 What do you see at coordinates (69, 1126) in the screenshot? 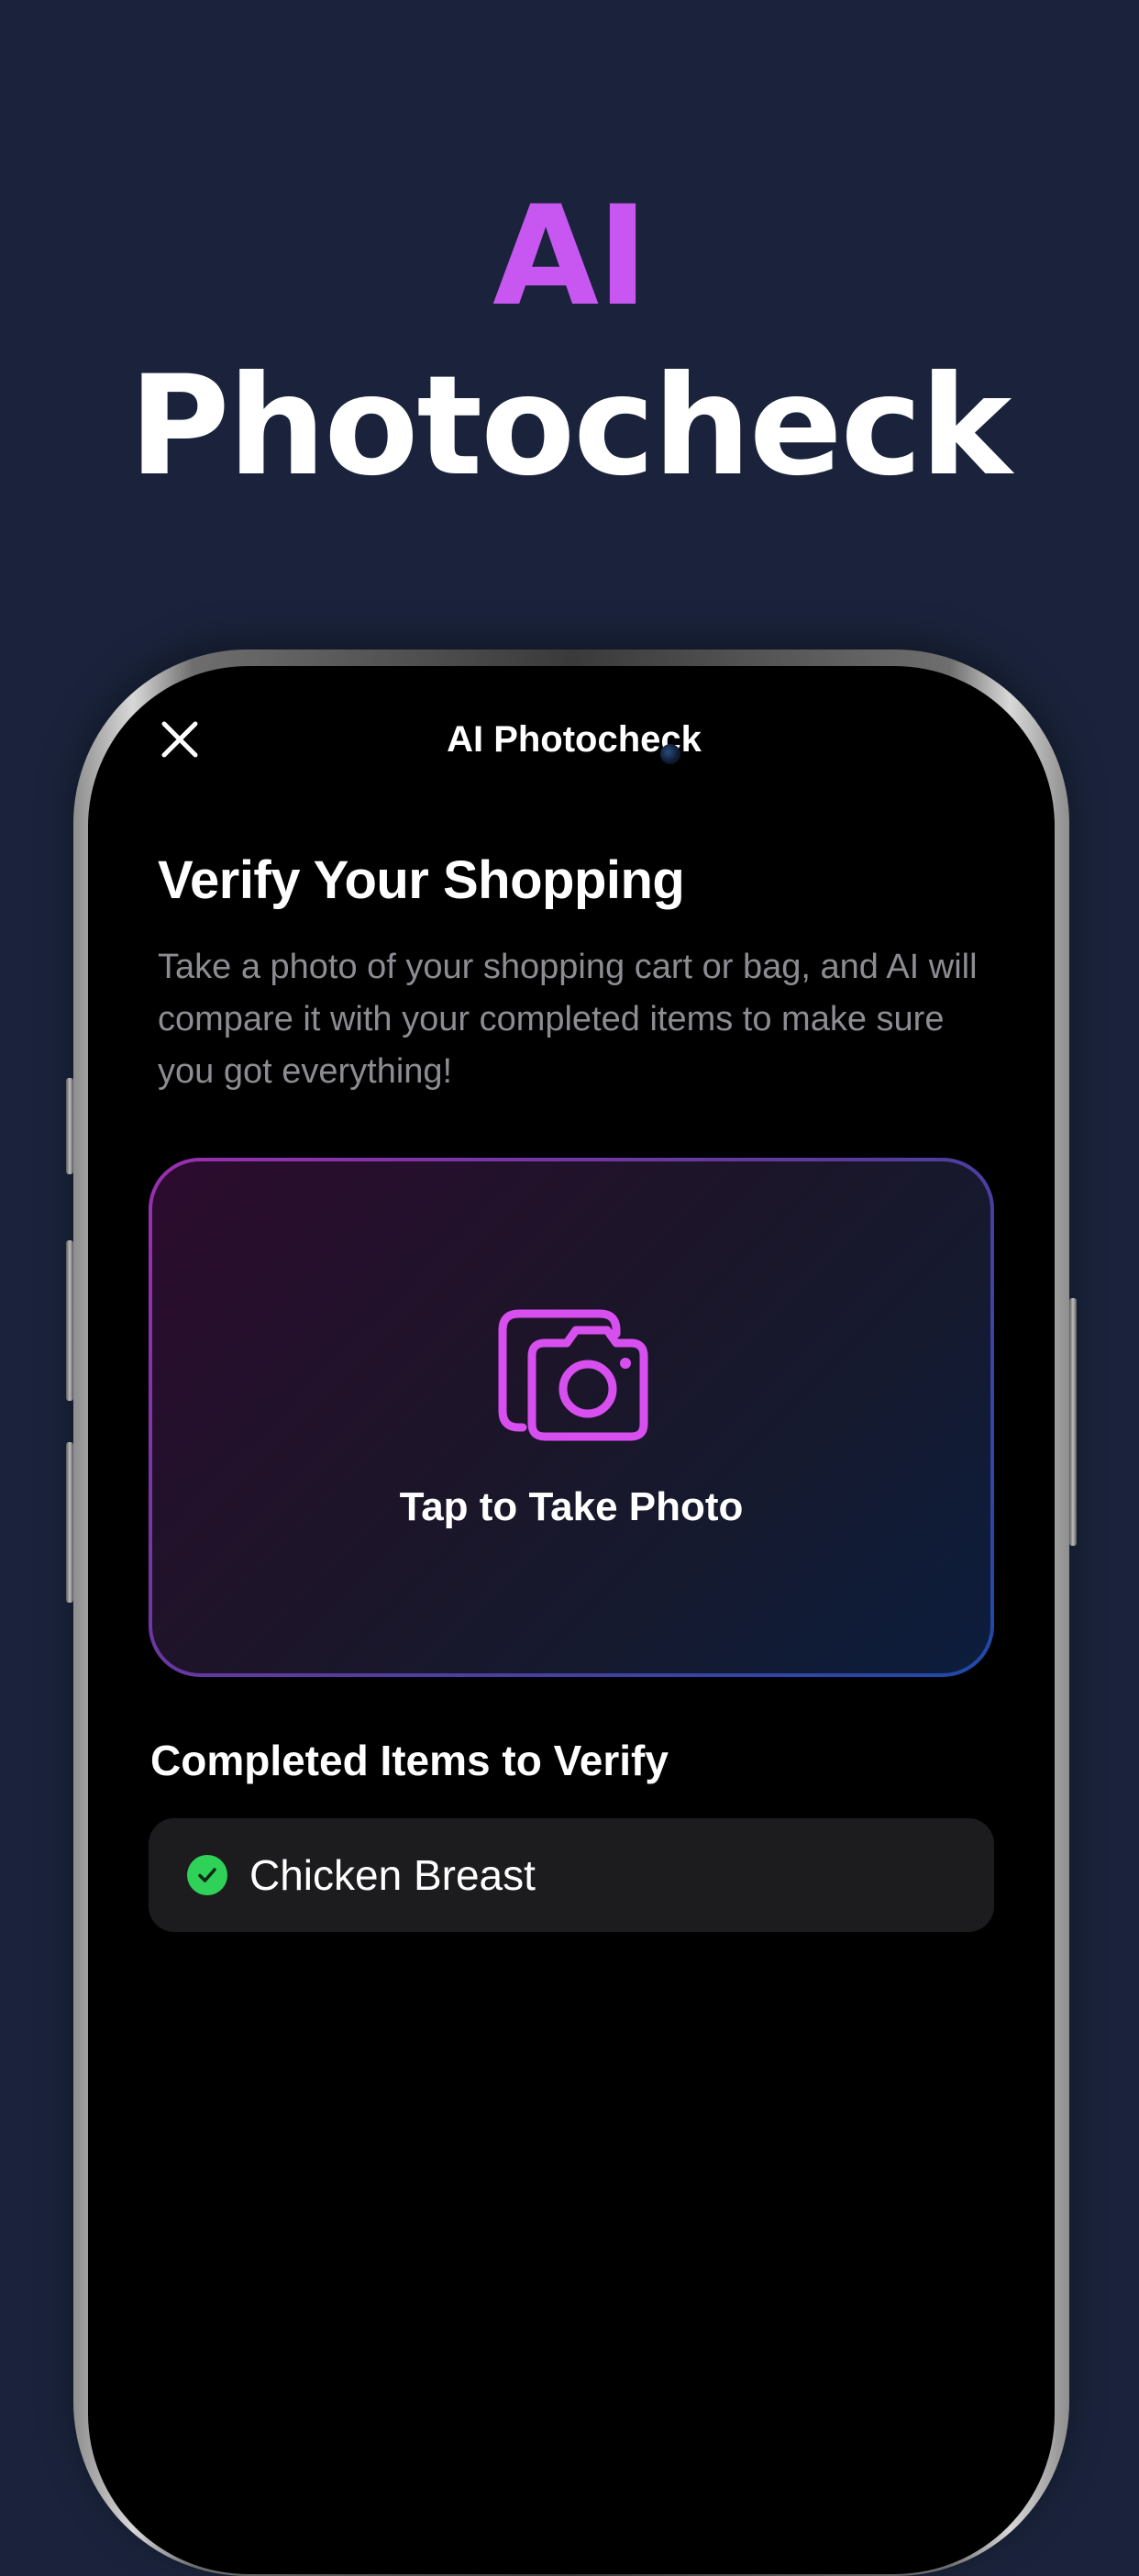
I see `phone-action-button` at bounding box center [69, 1126].